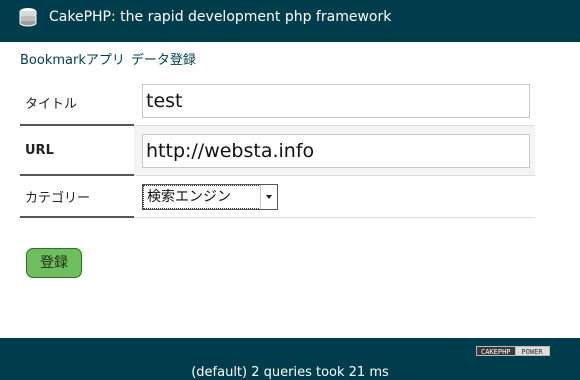 The image size is (580, 380). I want to click on form-row-url: URL http://websta.info, so click(277, 151).